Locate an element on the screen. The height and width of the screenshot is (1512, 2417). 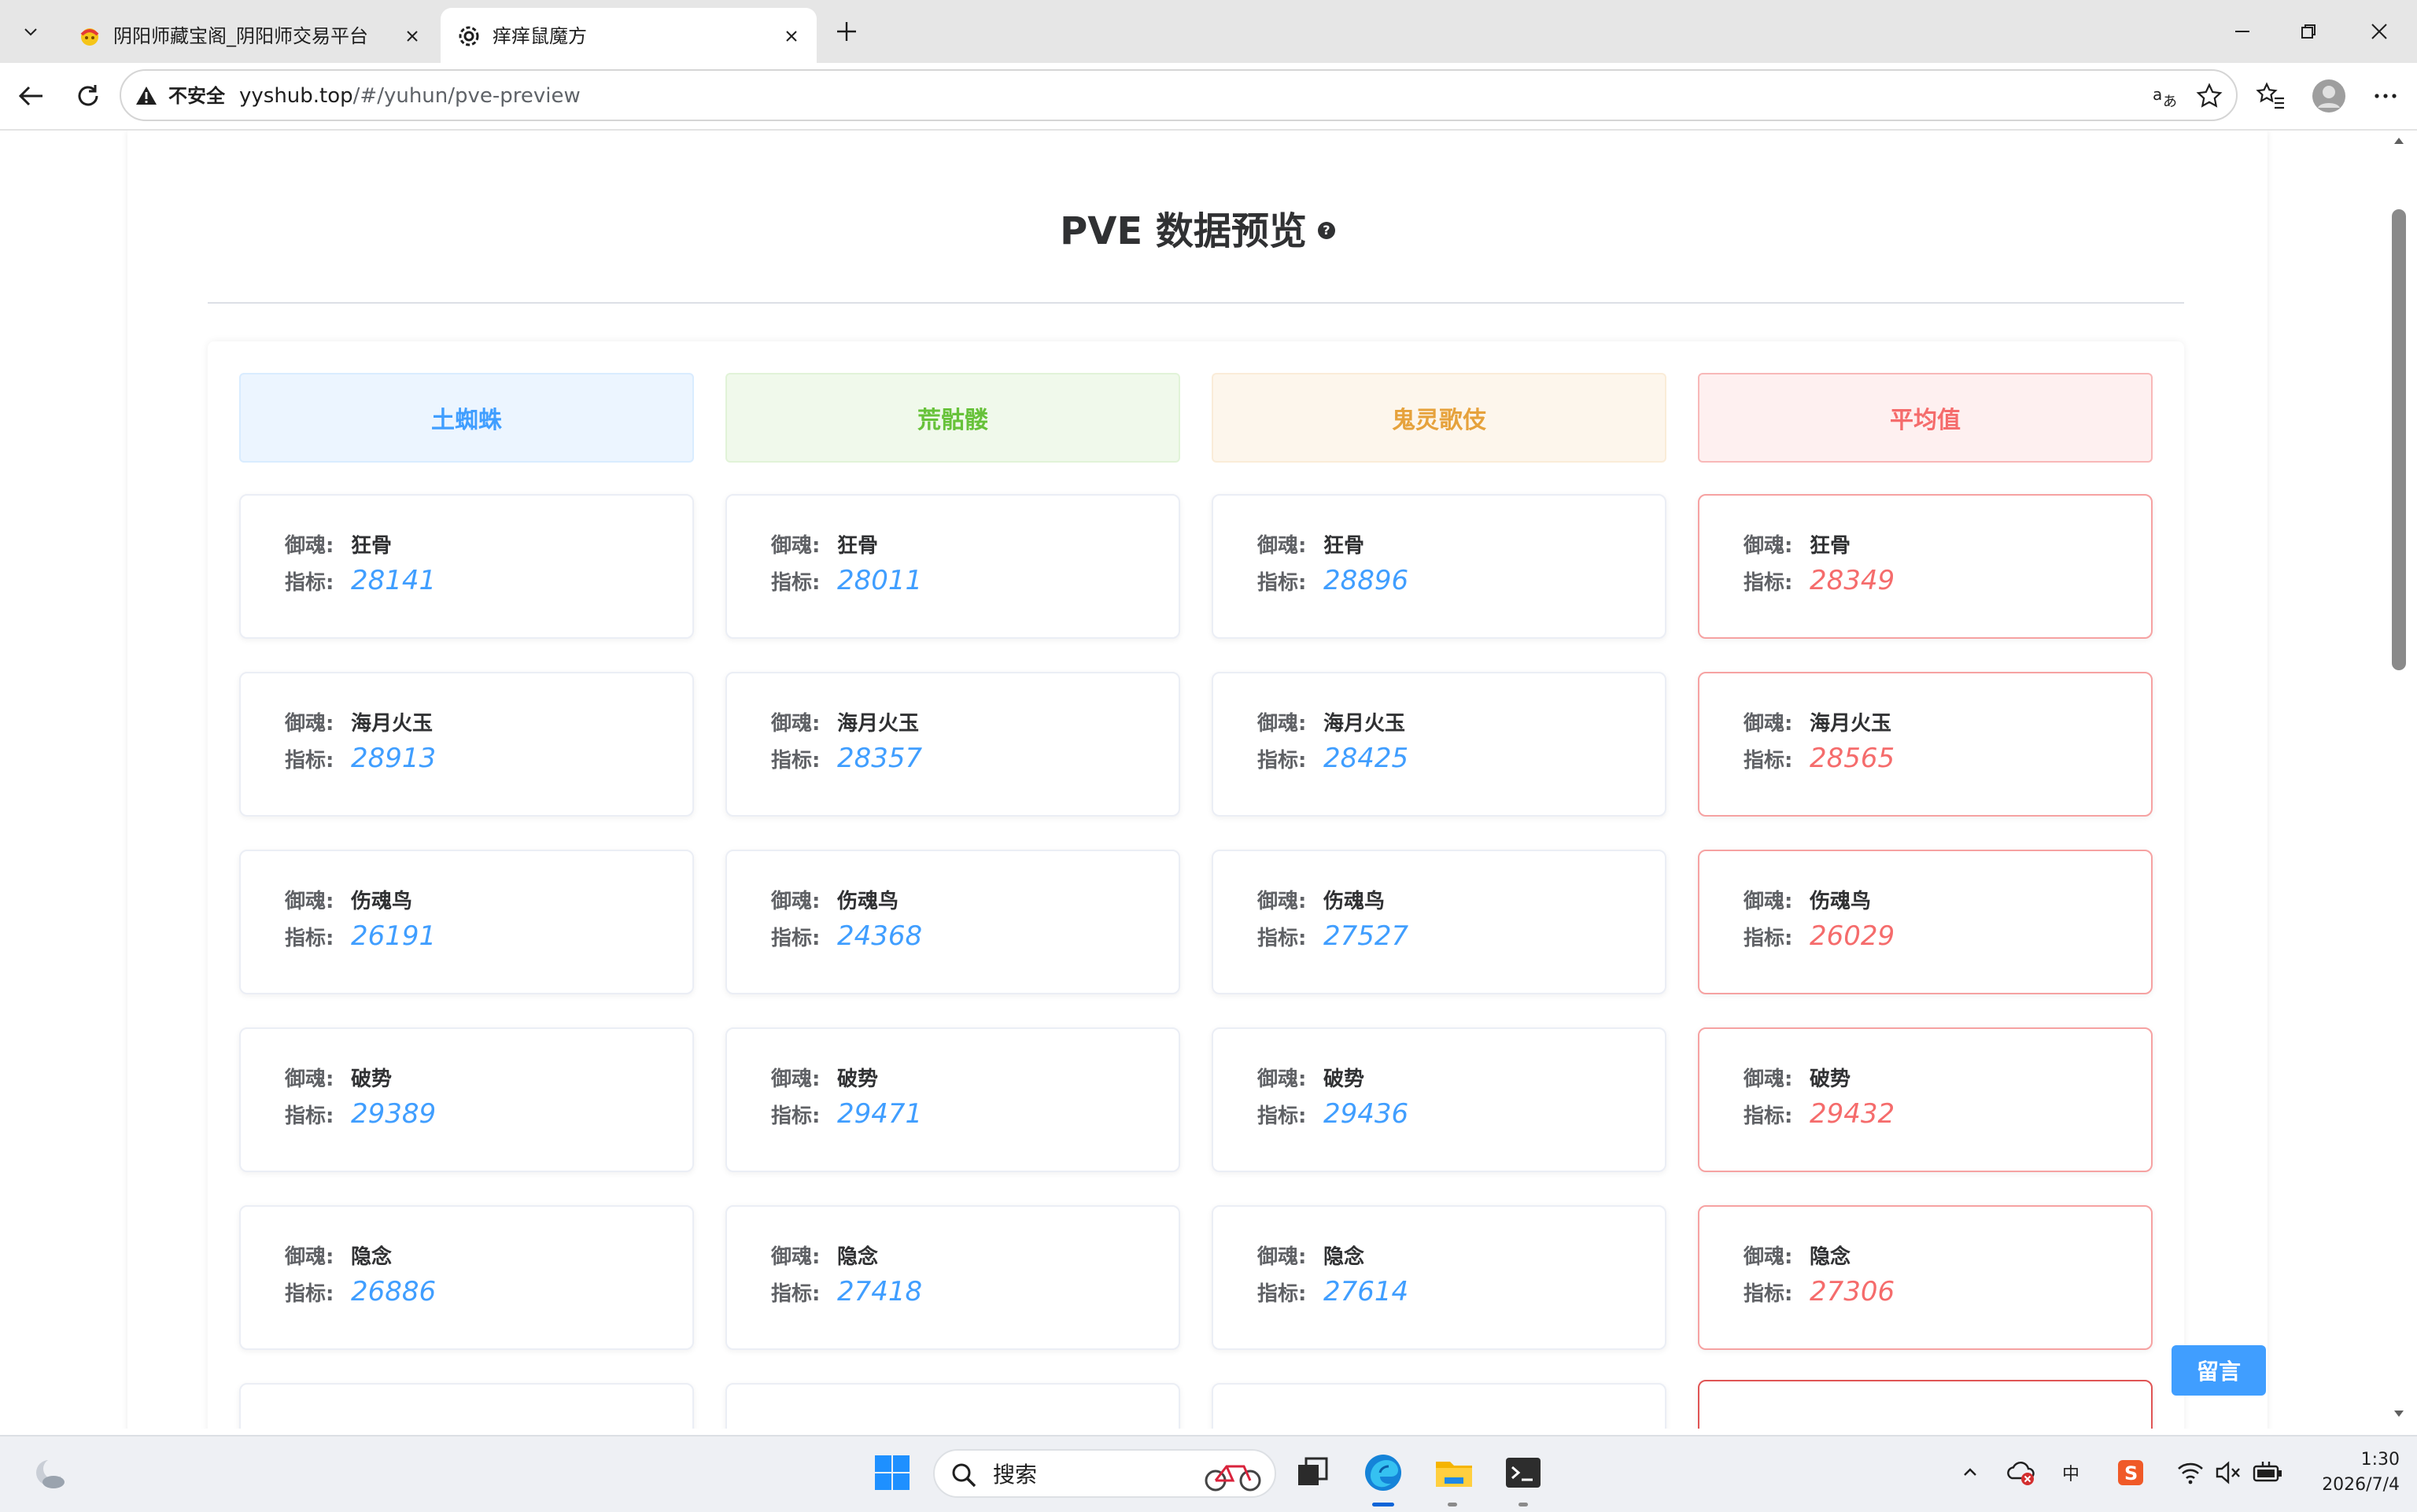
read-aloud-translate-button: aあ is located at coordinates (2165, 96).